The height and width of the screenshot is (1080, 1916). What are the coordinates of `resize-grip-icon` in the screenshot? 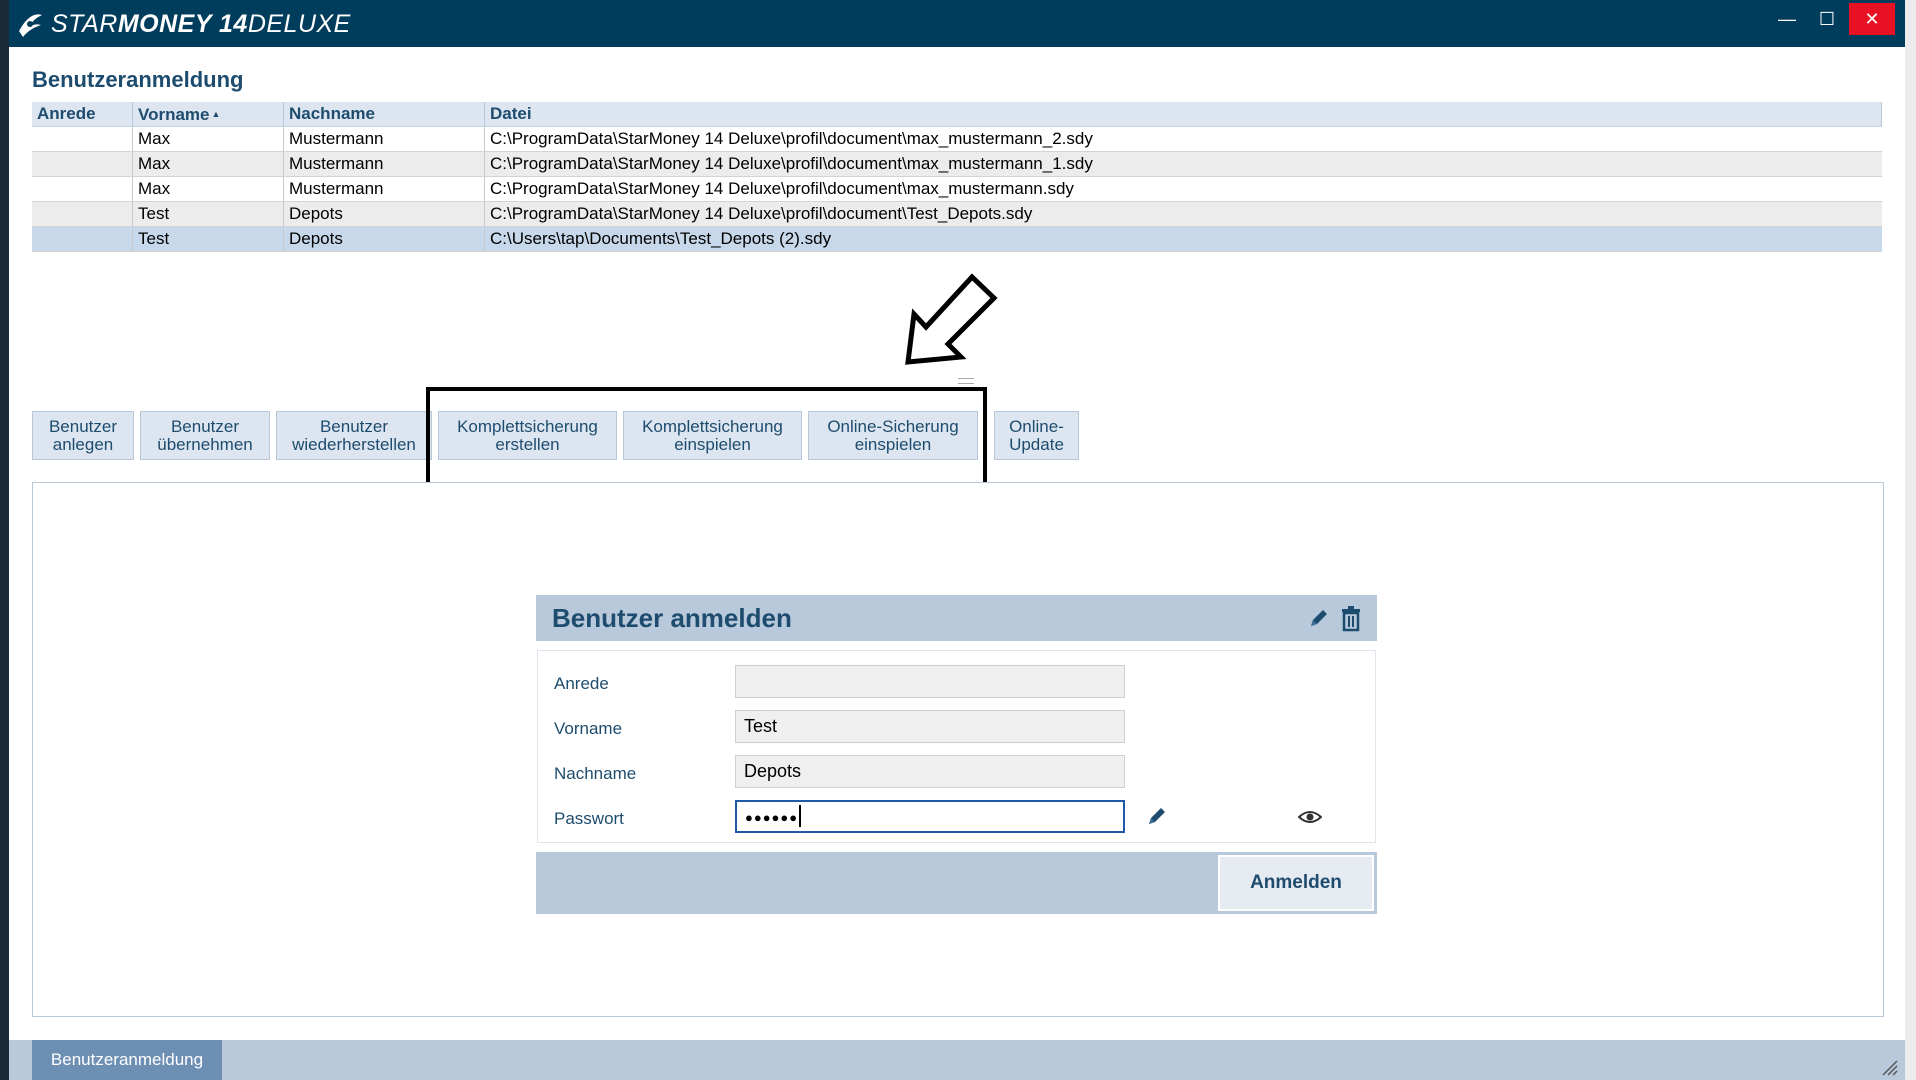 It's located at (1890, 1068).